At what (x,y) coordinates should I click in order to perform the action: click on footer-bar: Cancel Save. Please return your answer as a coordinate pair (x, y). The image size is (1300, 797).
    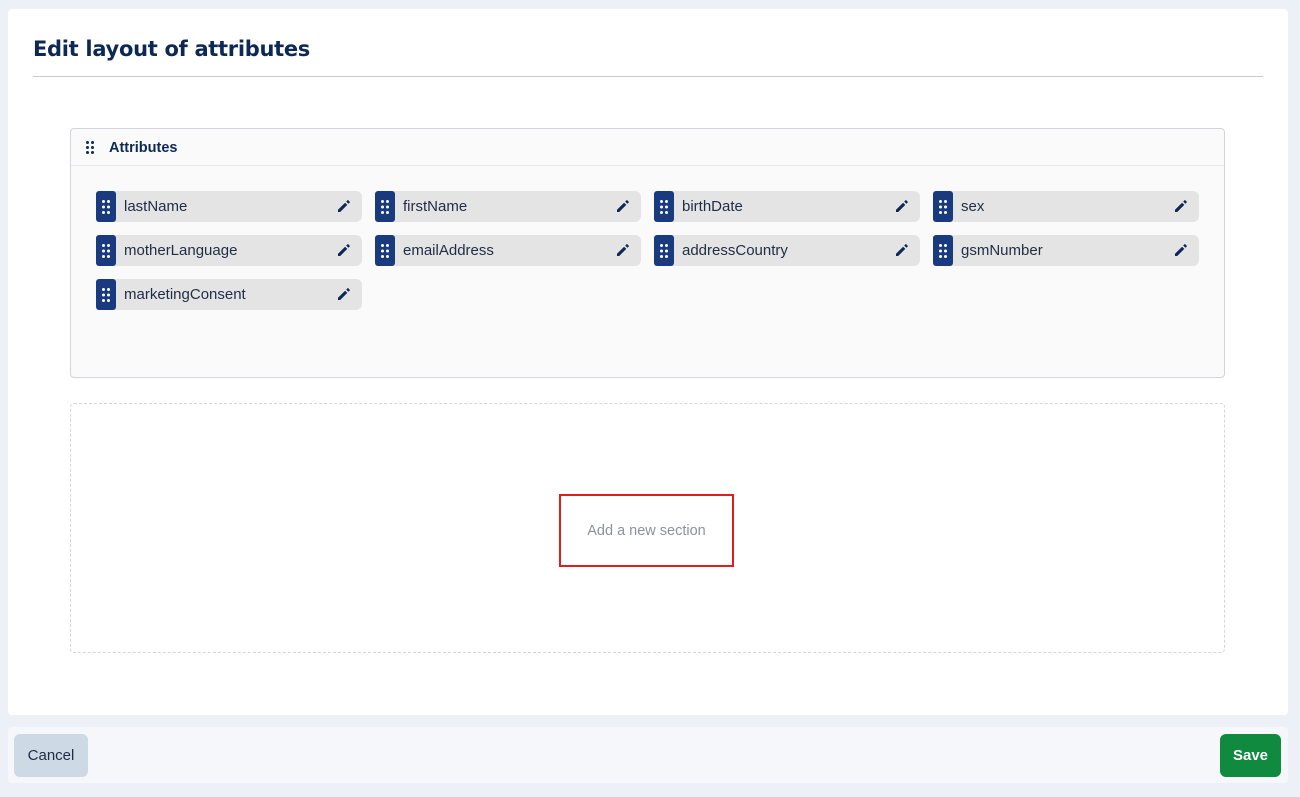
    Looking at the image, I should click on (648, 755).